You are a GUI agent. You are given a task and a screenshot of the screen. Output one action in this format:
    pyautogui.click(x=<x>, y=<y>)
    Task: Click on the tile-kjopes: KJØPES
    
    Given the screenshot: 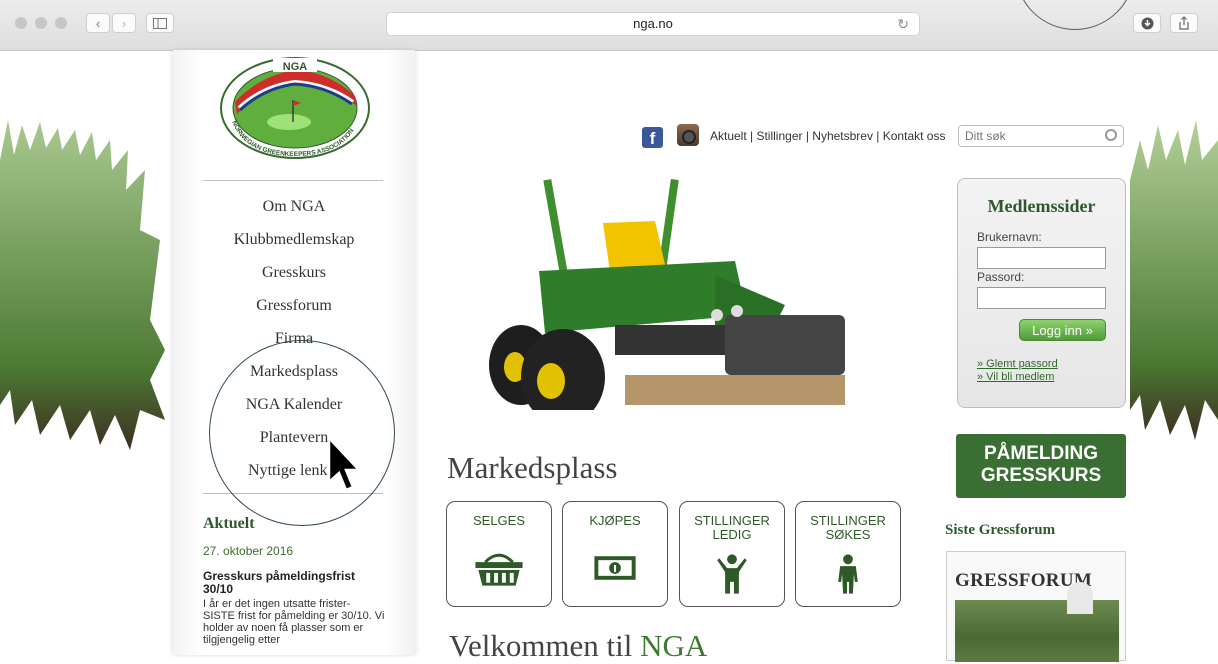 What is the action you would take?
    pyautogui.click(x=615, y=554)
    